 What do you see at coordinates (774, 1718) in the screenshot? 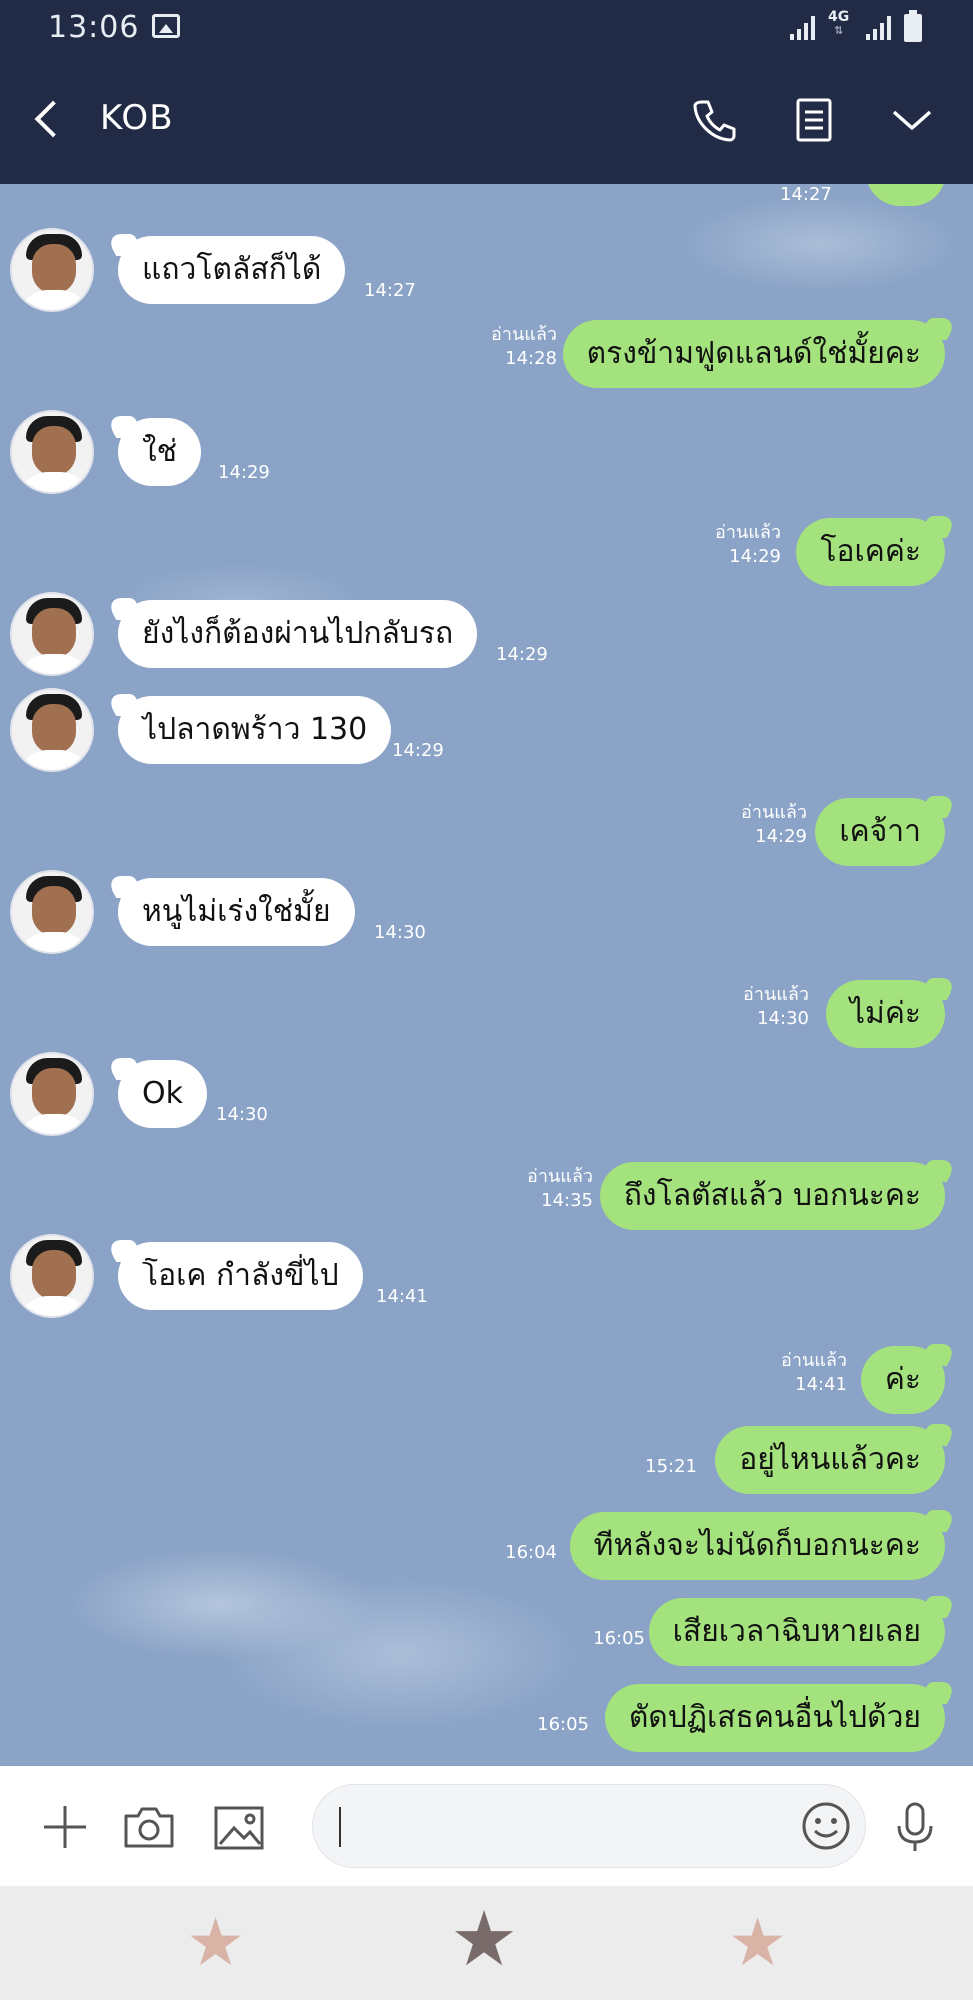
I see `message-bubble-outgoing: ตัดปฏิเสธคนอื่นไปด้วย` at bounding box center [774, 1718].